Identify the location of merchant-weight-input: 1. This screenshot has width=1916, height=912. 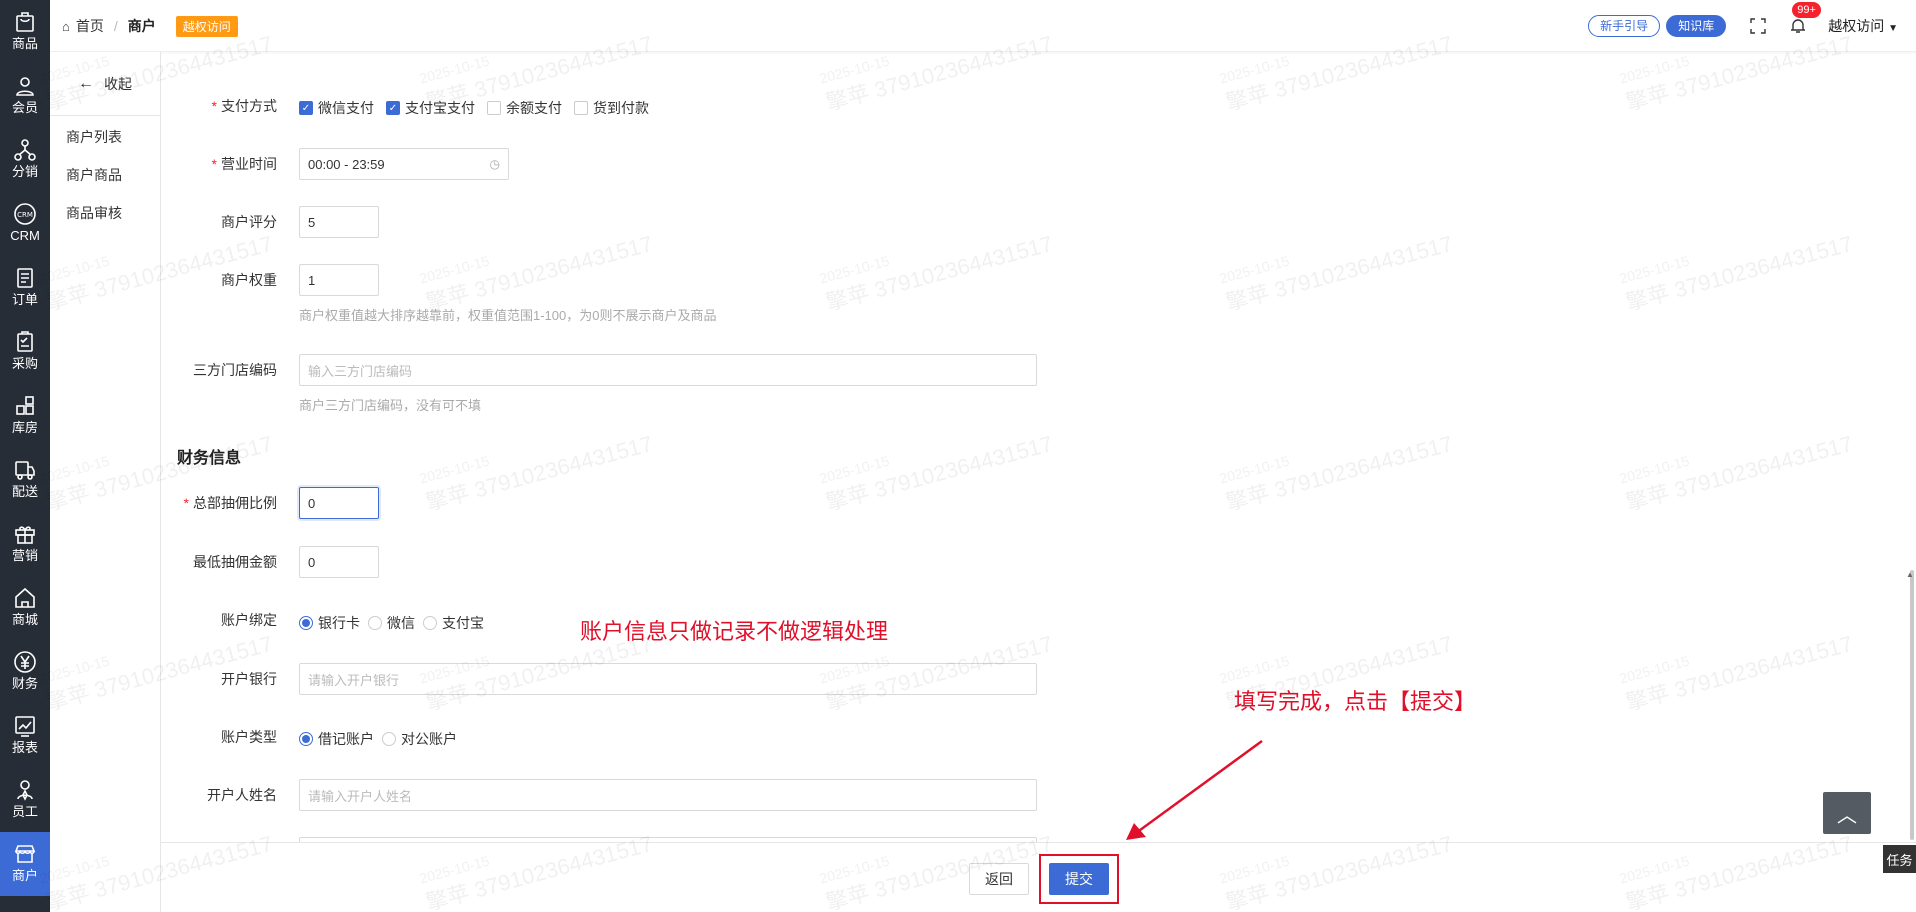
(339, 280).